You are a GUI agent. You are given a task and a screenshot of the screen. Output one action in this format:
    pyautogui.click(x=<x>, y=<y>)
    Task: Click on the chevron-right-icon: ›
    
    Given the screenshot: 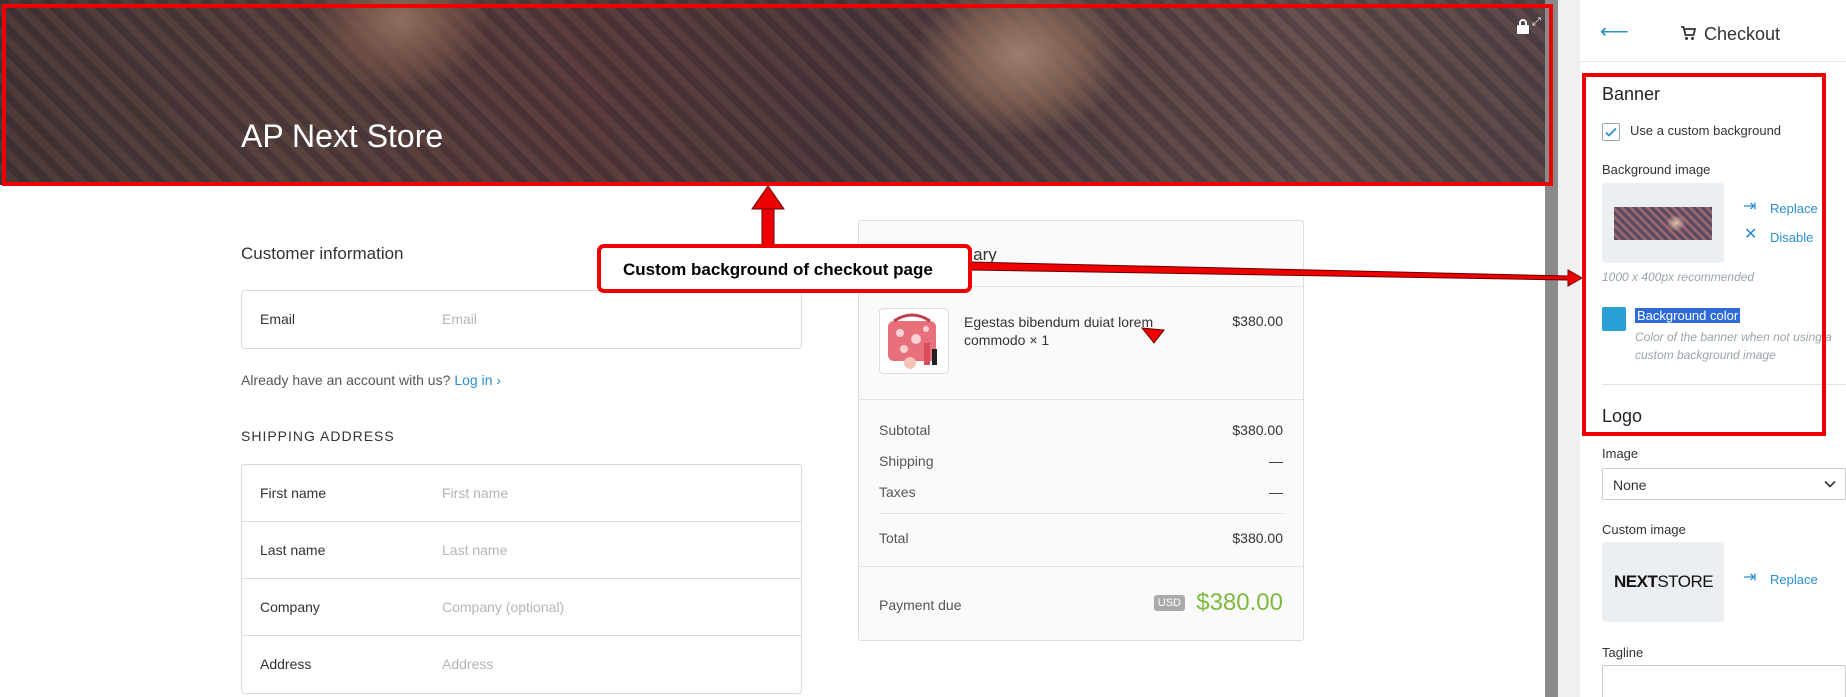 What is the action you would take?
    pyautogui.click(x=499, y=380)
    